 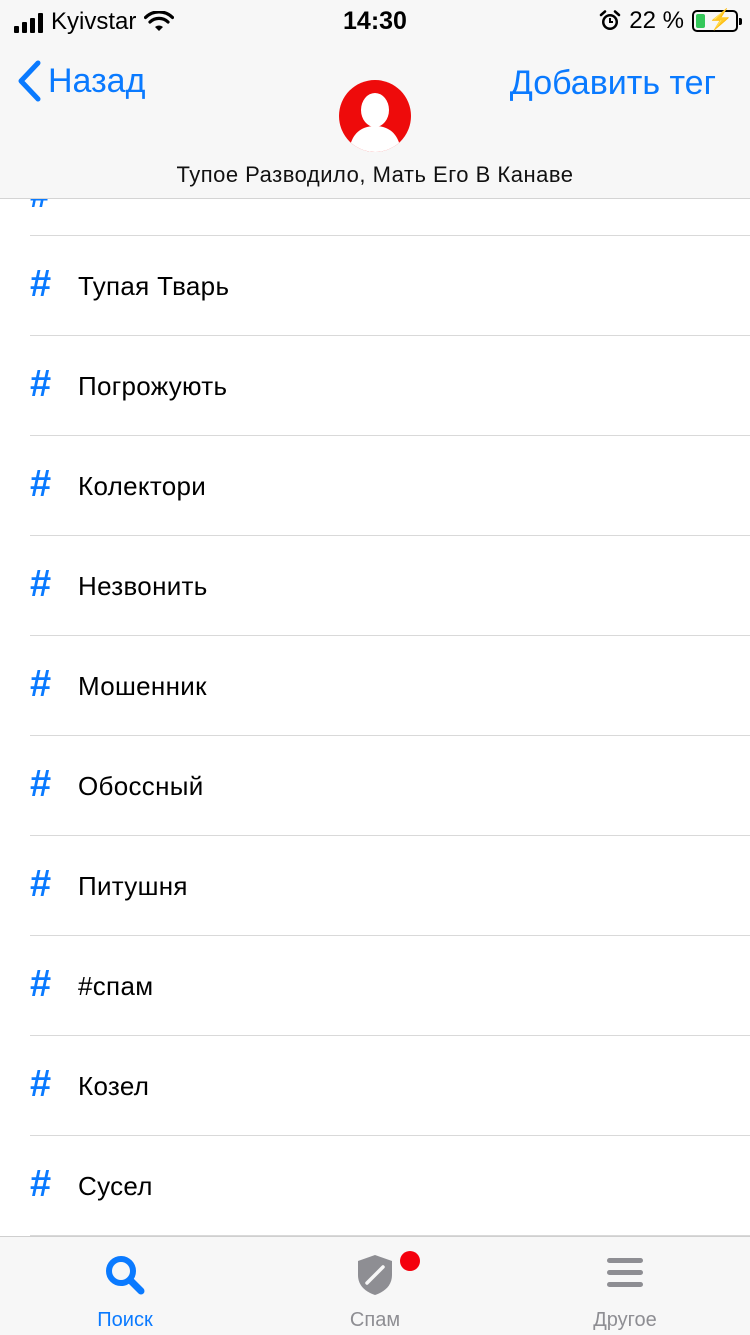 What do you see at coordinates (114, 1086) in the screenshot?
I see `tag-label: Козел` at bounding box center [114, 1086].